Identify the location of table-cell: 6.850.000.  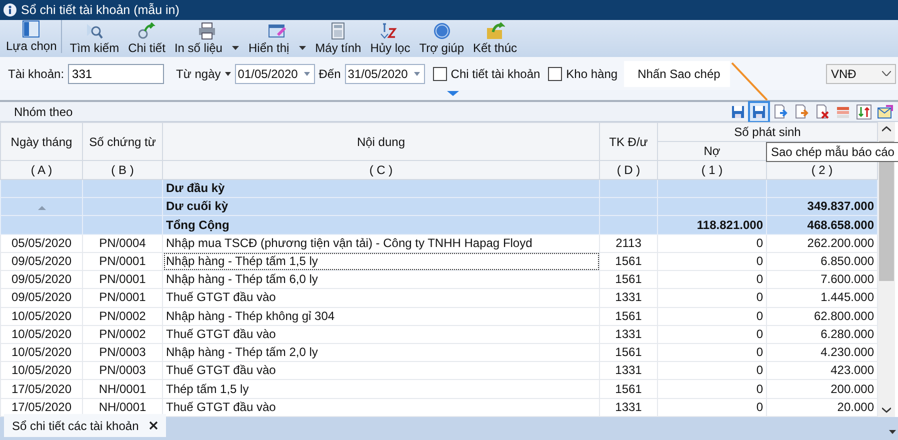
(822, 261).